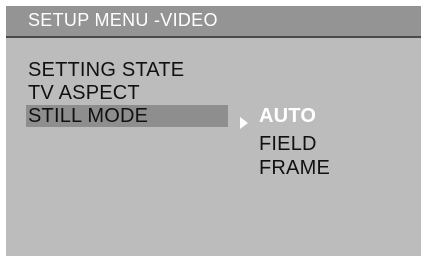 The width and height of the screenshot is (427, 261). I want to click on menu-item-still-mode: STILL MODE, so click(127, 116).